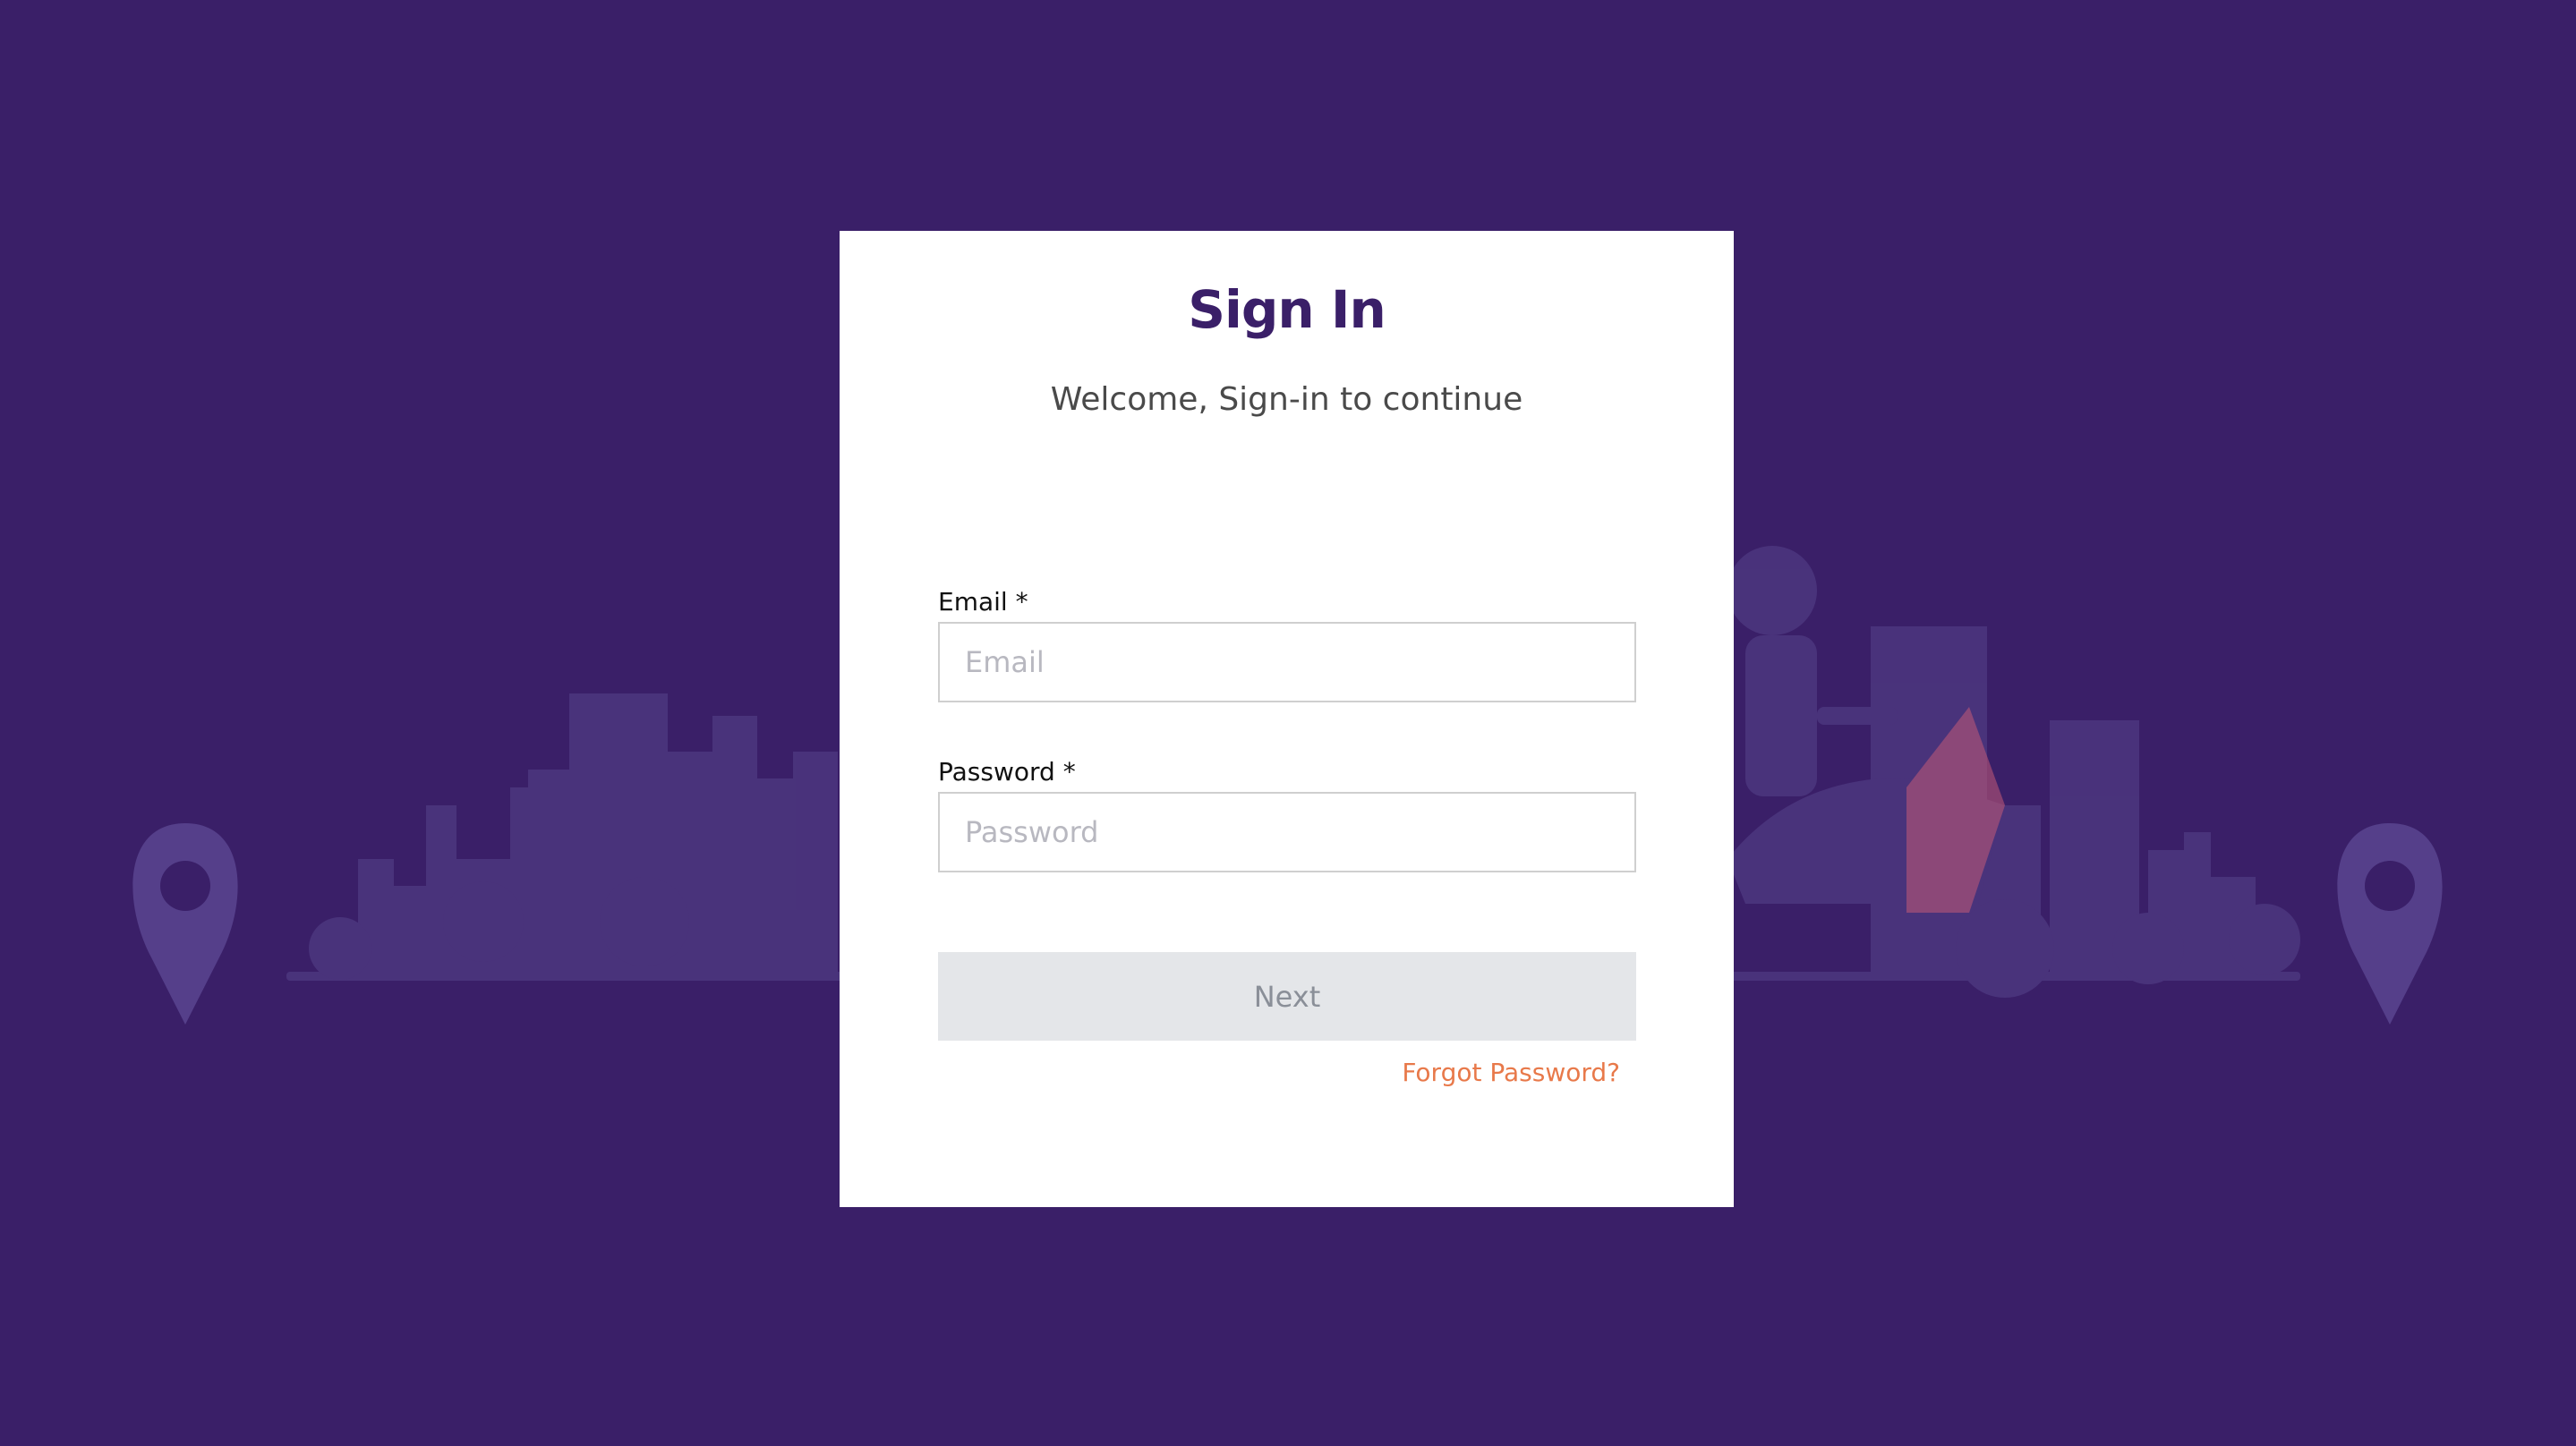 The height and width of the screenshot is (1446, 2576). Describe the element at coordinates (1287, 997) in the screenshot. I see `next-button: Next` at that location.